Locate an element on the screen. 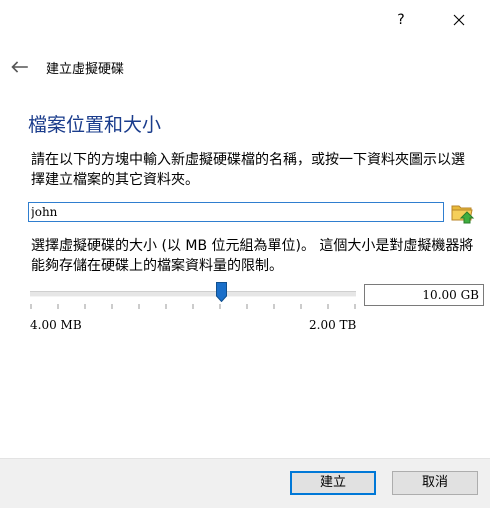  close-icon is located at coordinates (459, 20).